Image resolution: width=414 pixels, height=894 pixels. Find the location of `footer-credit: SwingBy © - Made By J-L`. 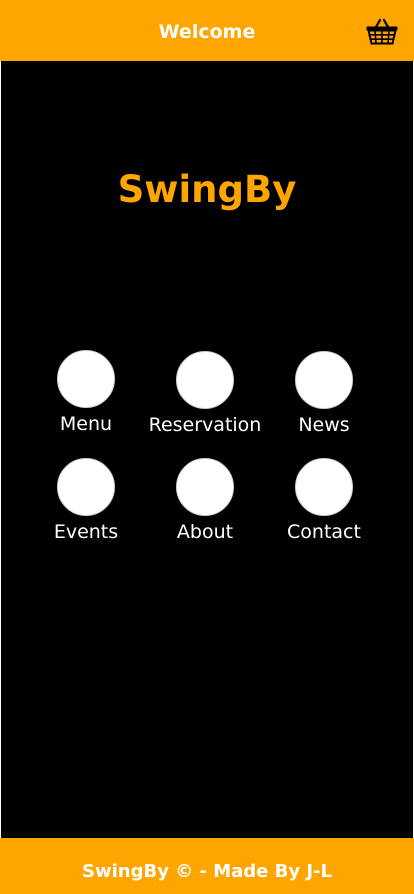

footer-credit: SwingBy © - Made By J-L is located at coordinates (207, 871).